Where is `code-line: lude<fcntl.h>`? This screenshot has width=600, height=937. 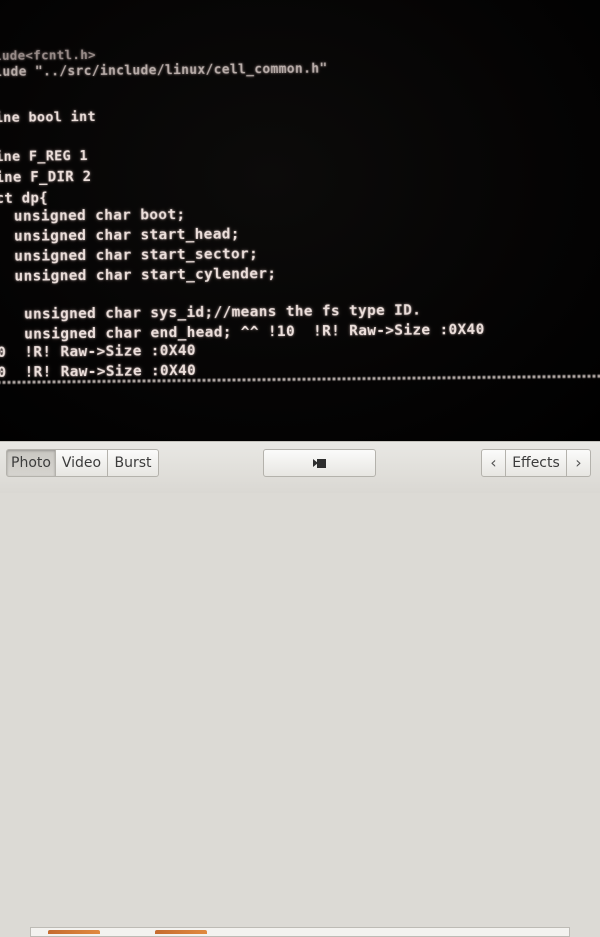 code-line: lude<fcntl.h> is located at coordinates (48, 54).